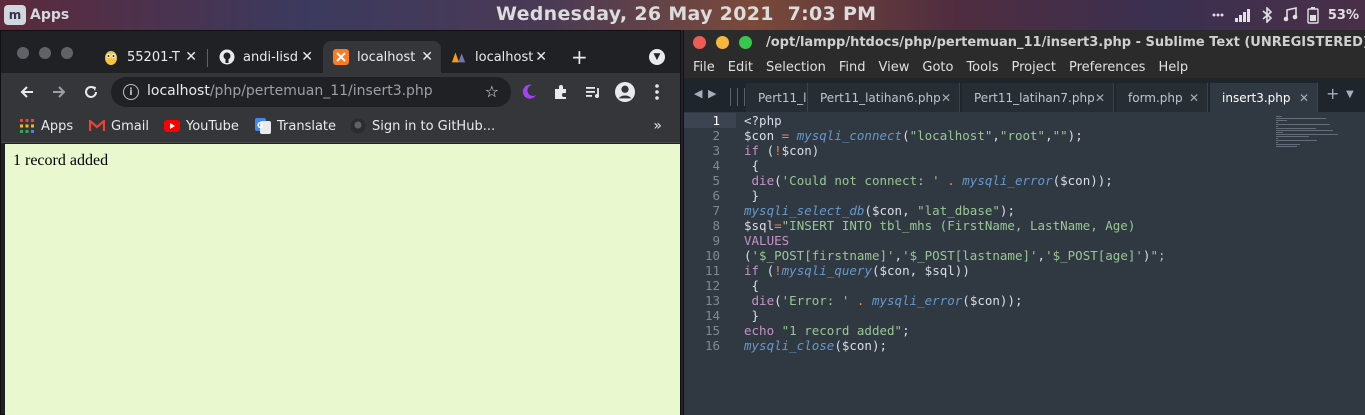 The image size is (1365, 415). What do you see at coordinates (657, 92) in the screenshot?
I see `browser-menu-icon` at bounding box center [657, 92].